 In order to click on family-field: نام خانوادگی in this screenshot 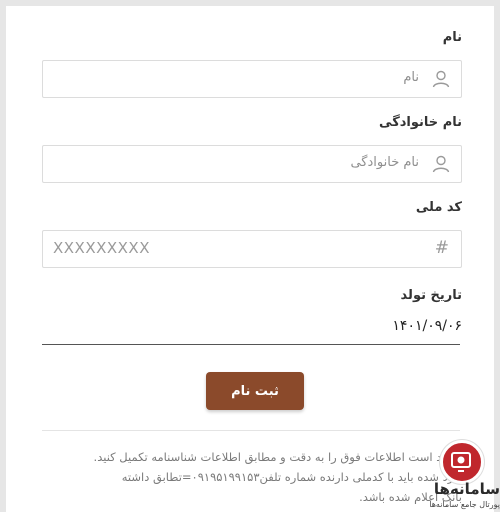, I will do `click(252, 164)`.